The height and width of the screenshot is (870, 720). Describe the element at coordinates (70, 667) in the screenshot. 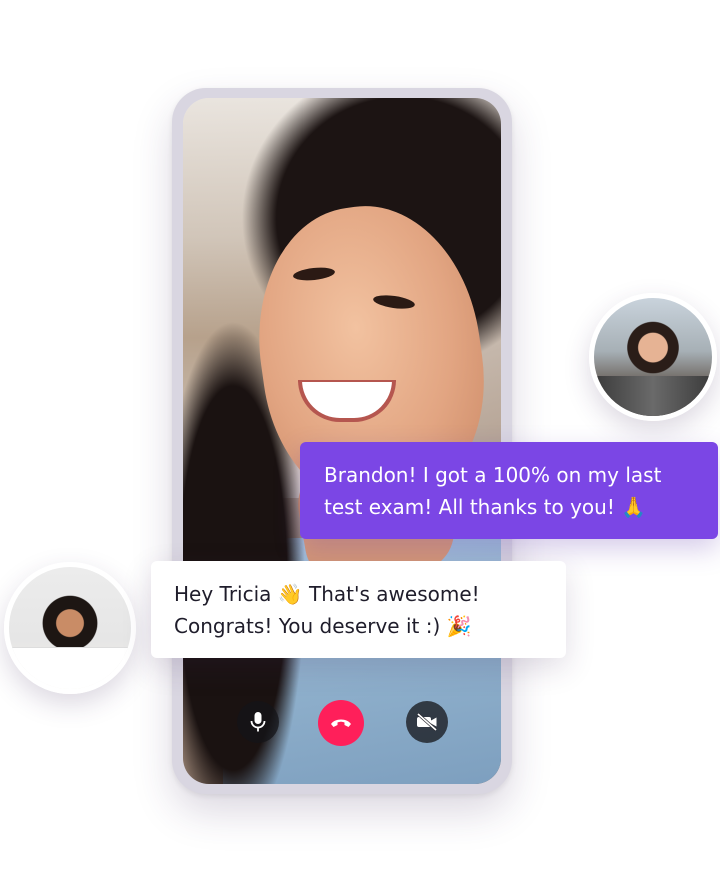

I see `brandon-shirt` at that location.